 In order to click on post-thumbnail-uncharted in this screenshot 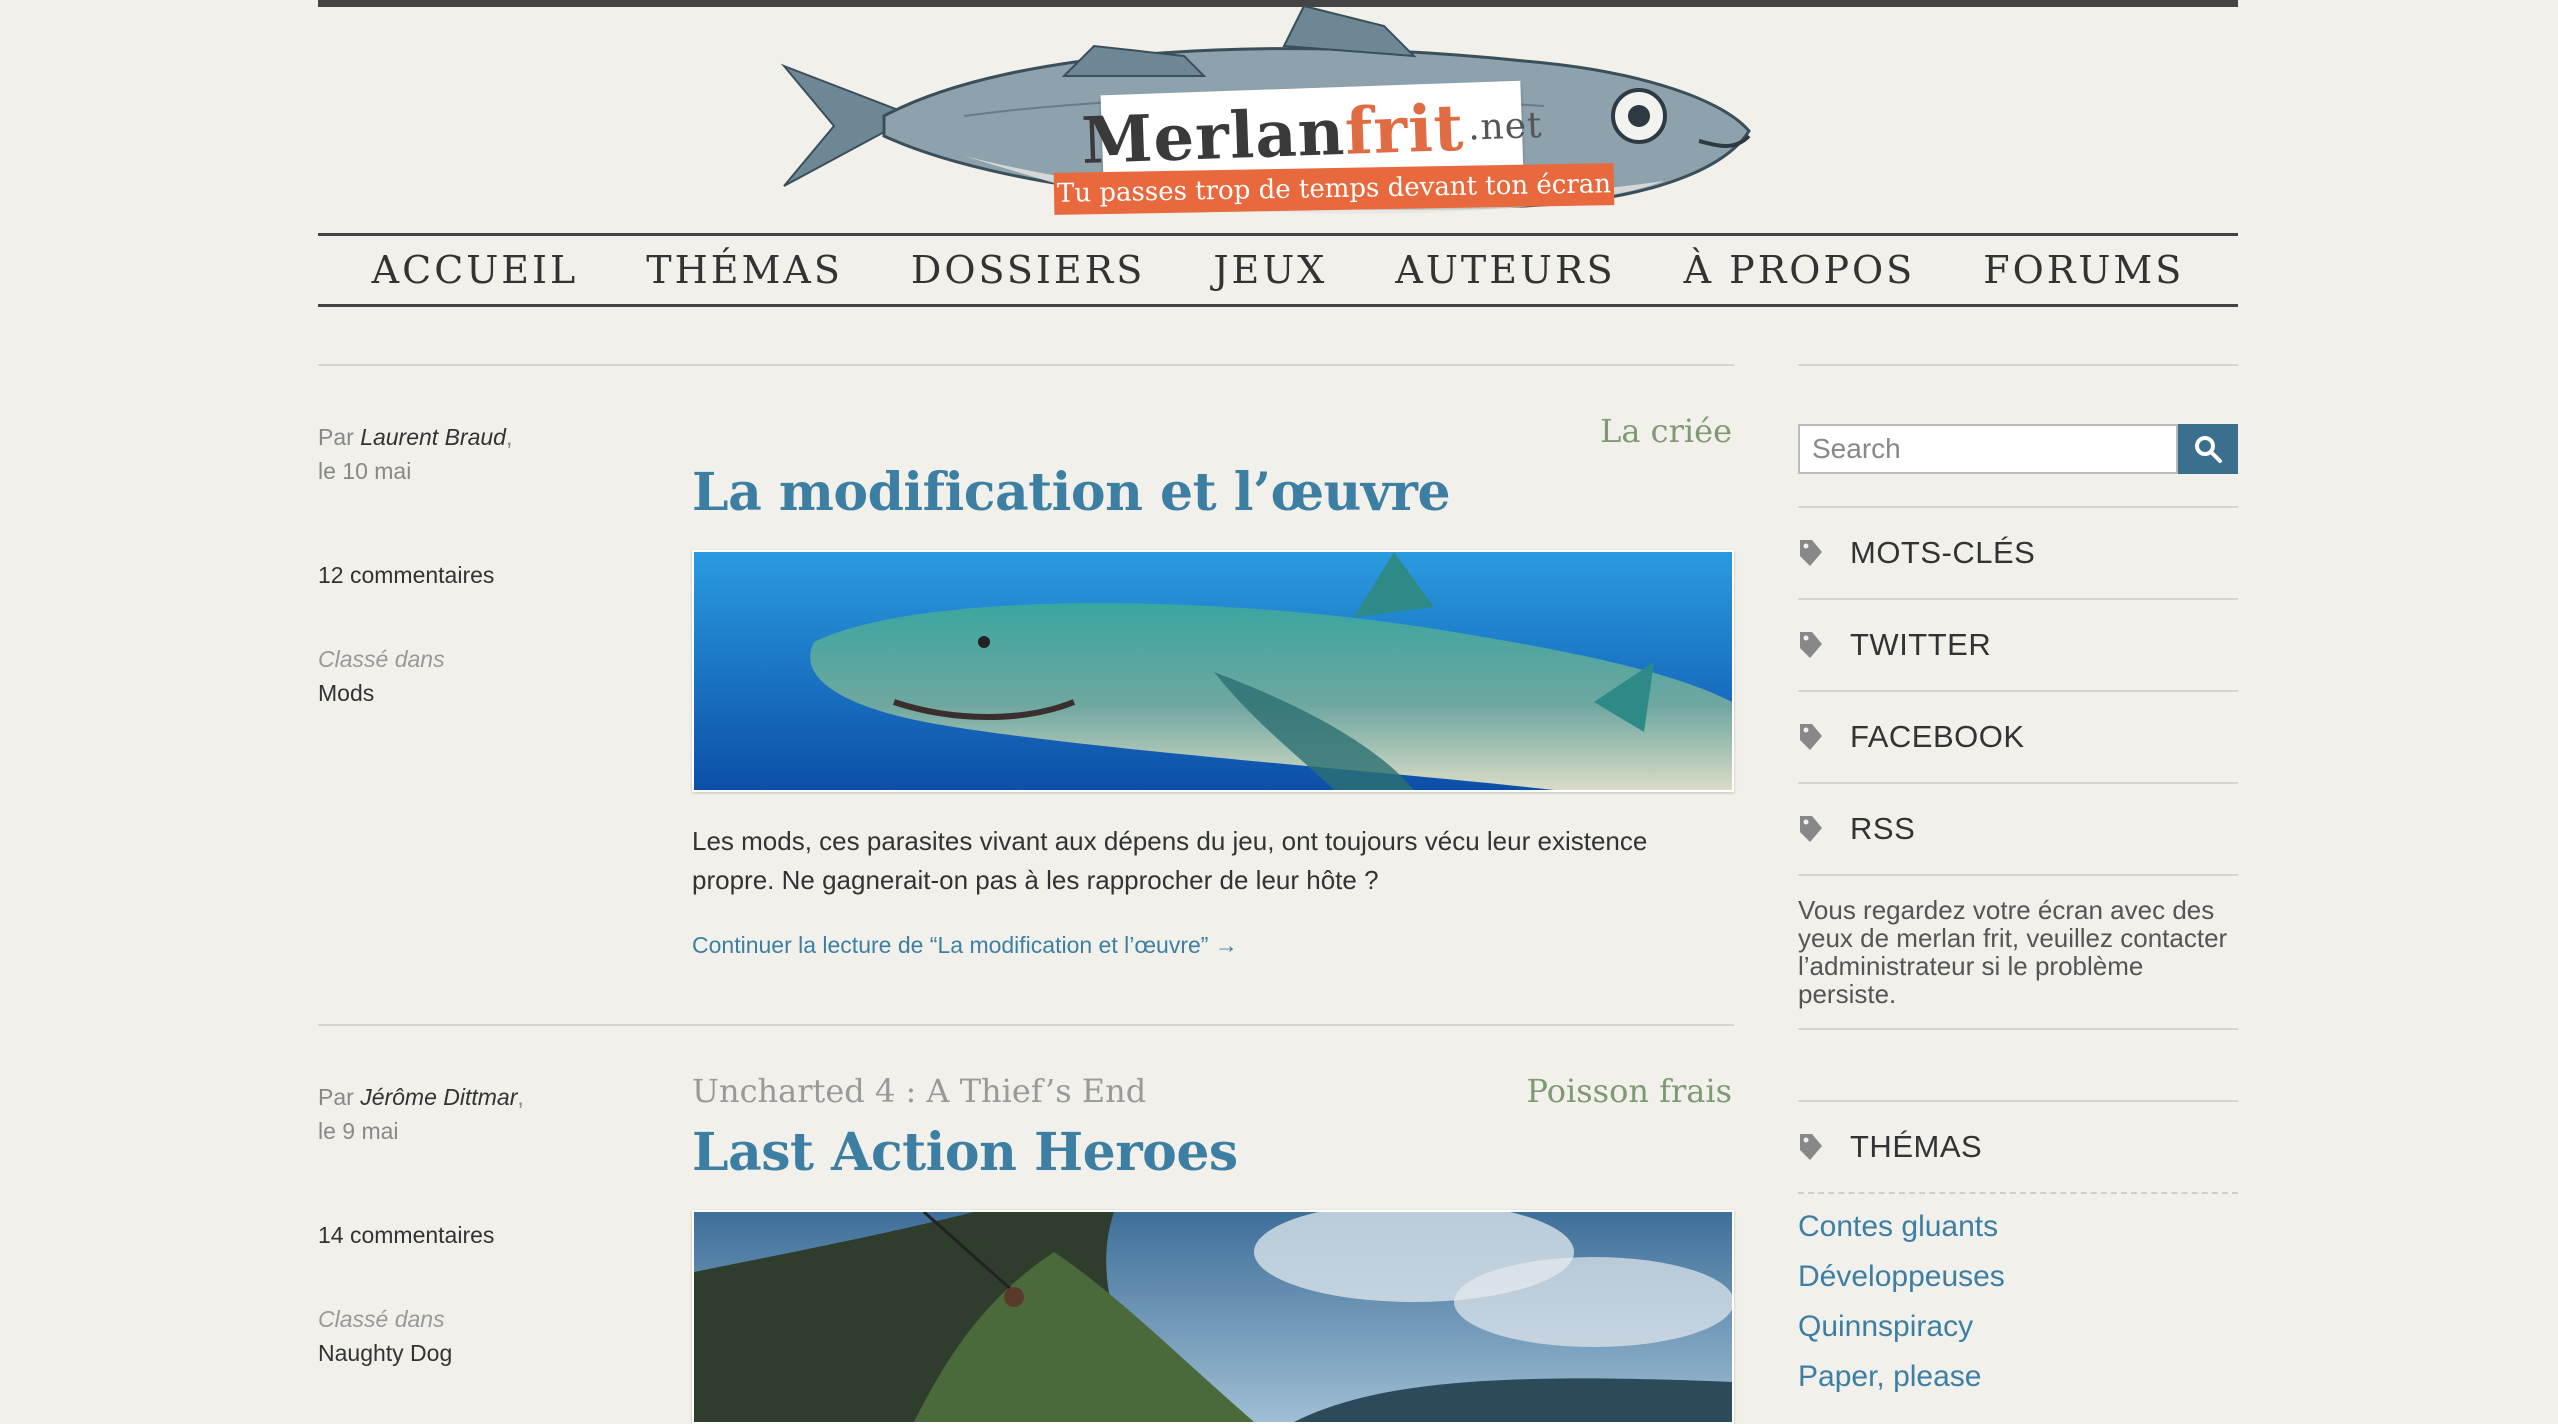, I will do `click(1213, 1317)`.